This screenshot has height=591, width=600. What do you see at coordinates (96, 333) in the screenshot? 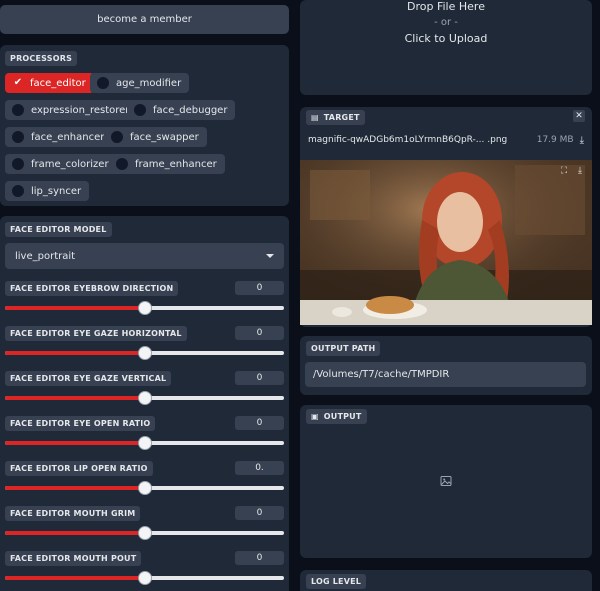
I see `slider-label: FACE EDITOR EYE GAZE HORIZONTAL` at bounding box center [96, 333].